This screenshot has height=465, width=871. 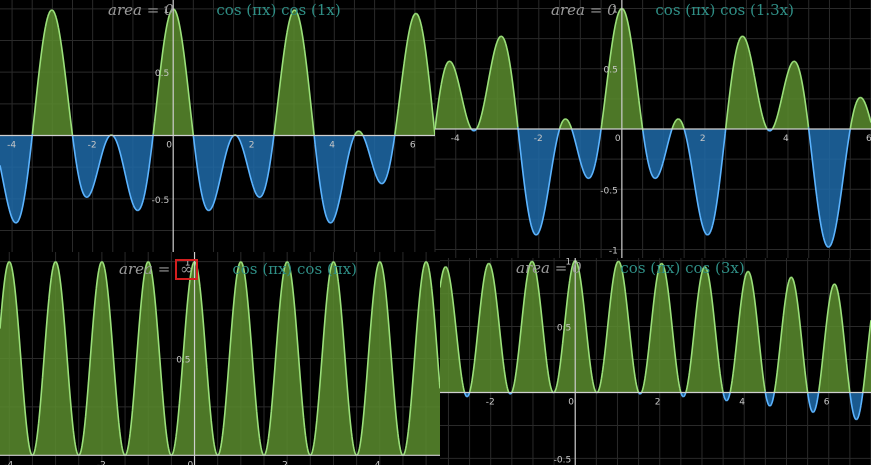 I want to click on negative-curve, so click(x=663, y=405).